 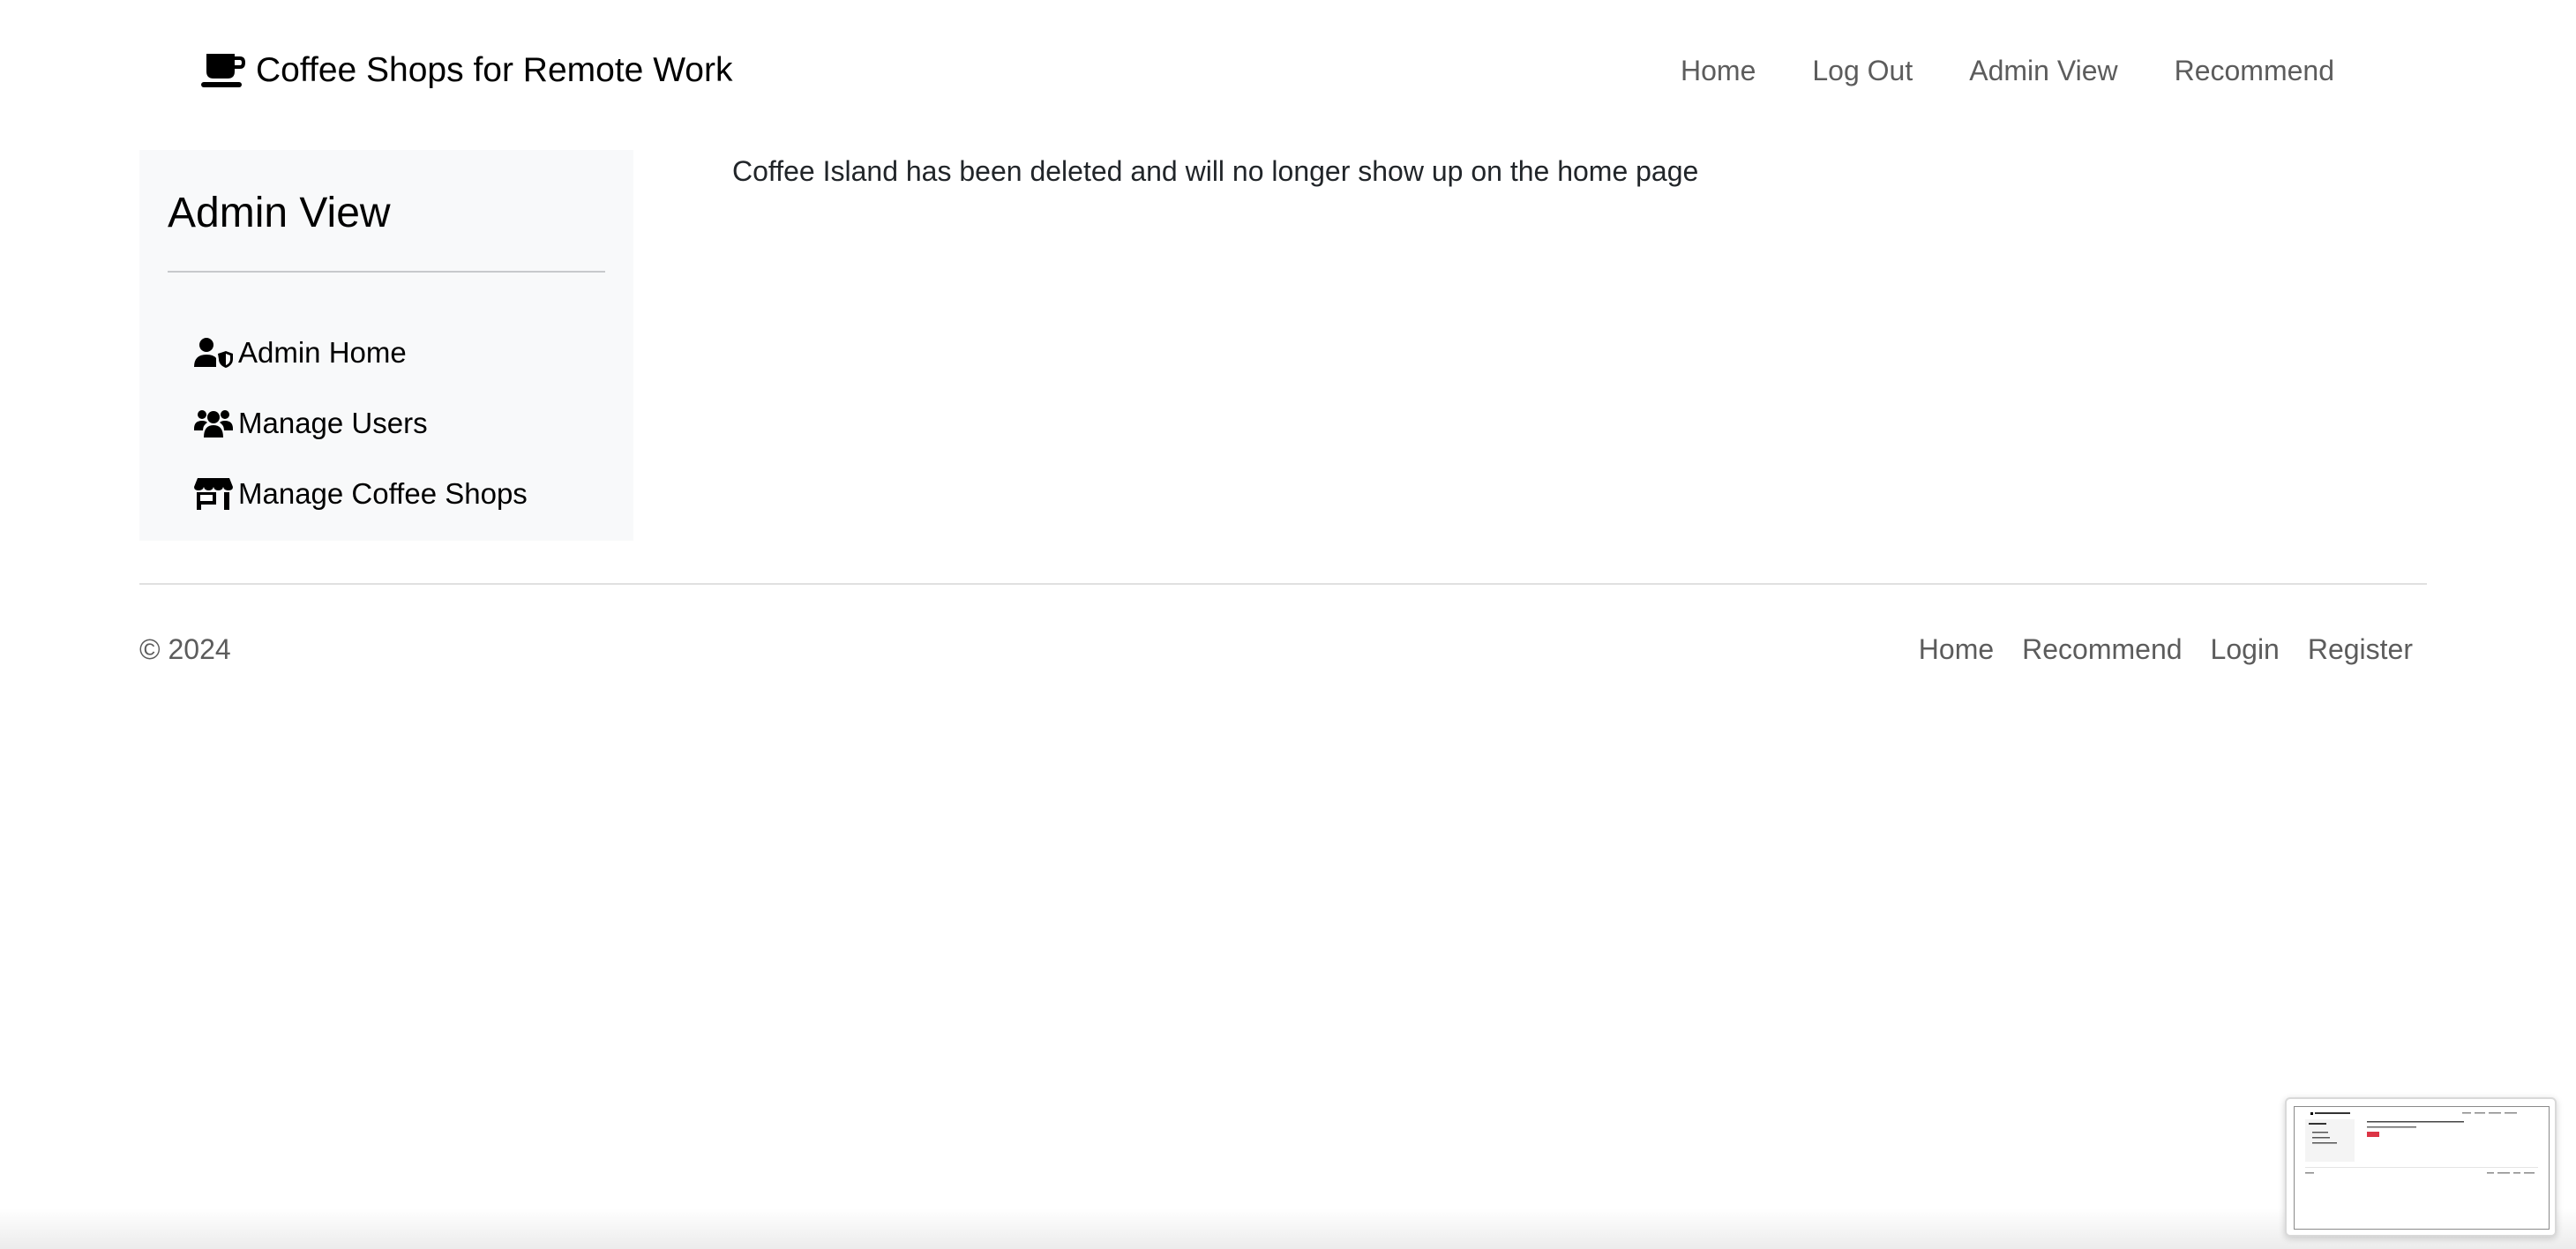 What do you see at coordinates (2422, 1143) in the screenshot?
I see `thumbnail-miniature-icon` at bounding box center [2422, 1143].